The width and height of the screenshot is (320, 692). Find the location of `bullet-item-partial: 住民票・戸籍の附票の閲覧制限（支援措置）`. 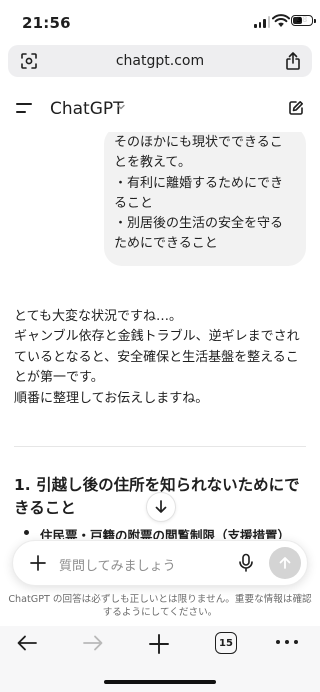

bullet-item-partial: 住民票・戸籍の附票の閲覧制限（支援措置） is located at coordinates (165, 533).